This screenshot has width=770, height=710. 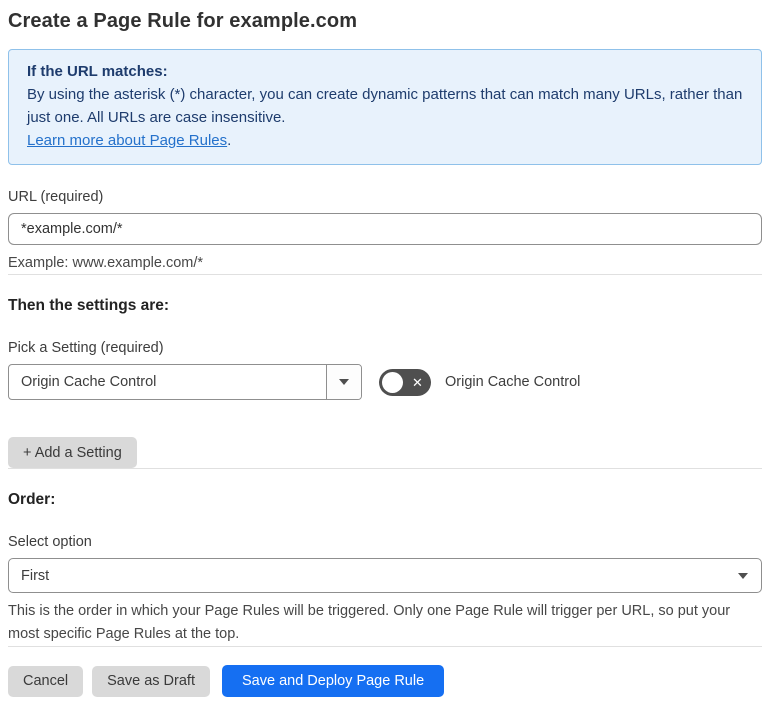 I want to click on toggle-knob, so click(x=392, y=382).